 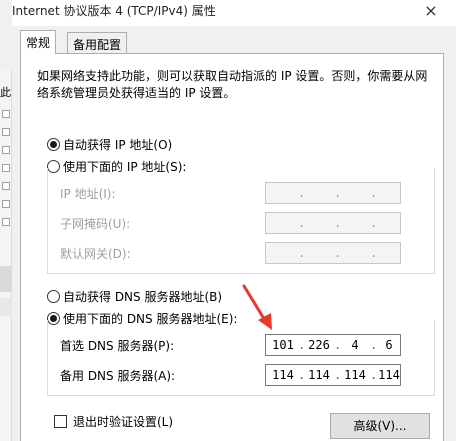 What do you see at coordinates (6, 279) in the screenshot?
I see `background-button` at bounding box center [6, 279].